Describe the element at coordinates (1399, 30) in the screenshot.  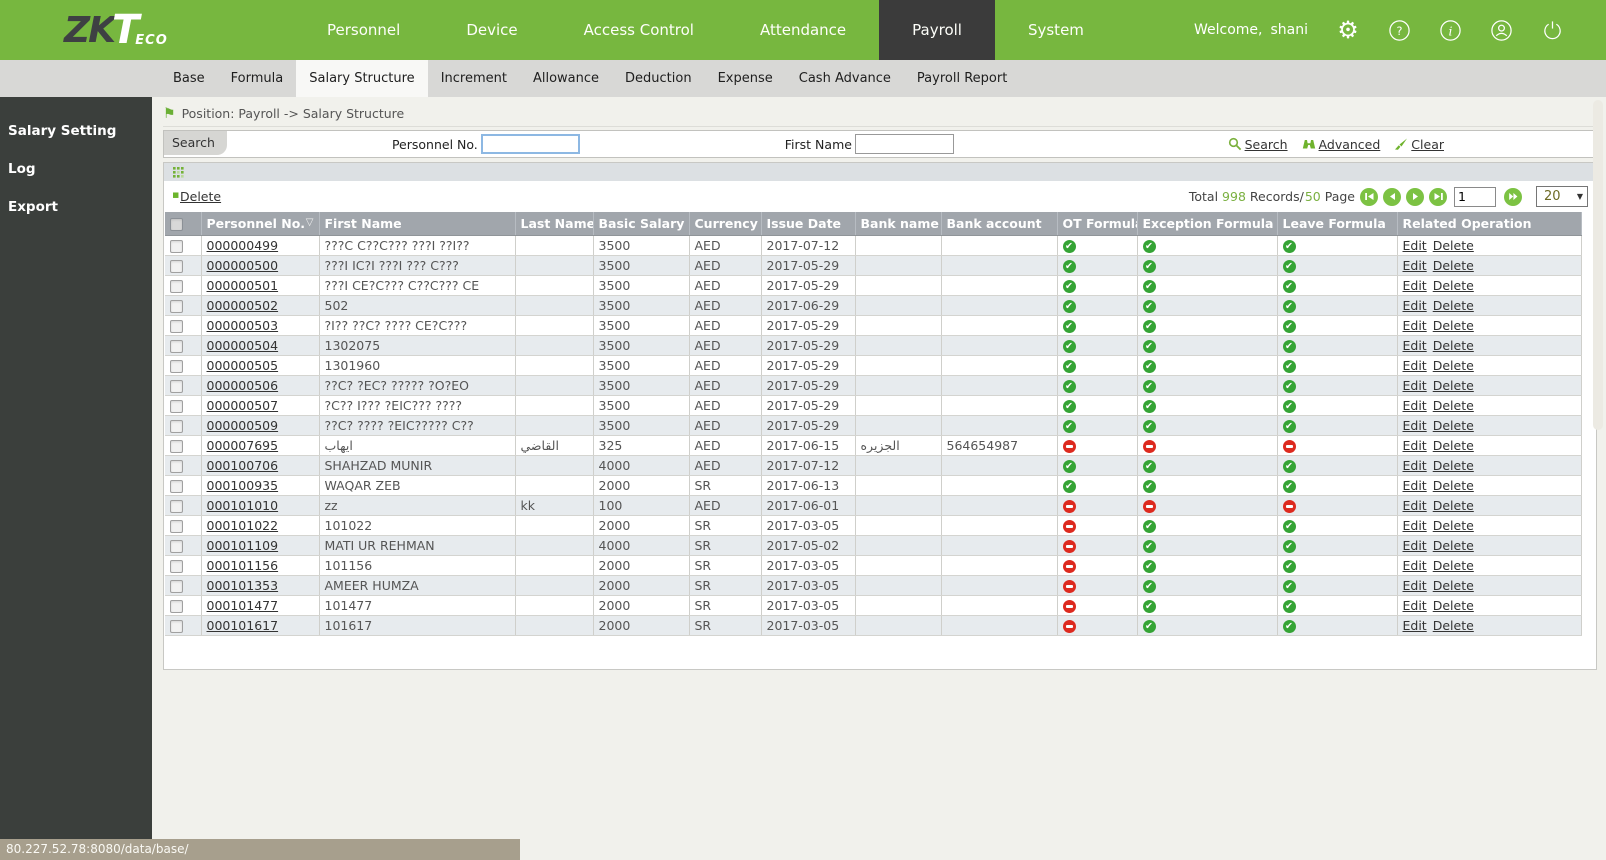
I see `help-icon: ?` at that location.